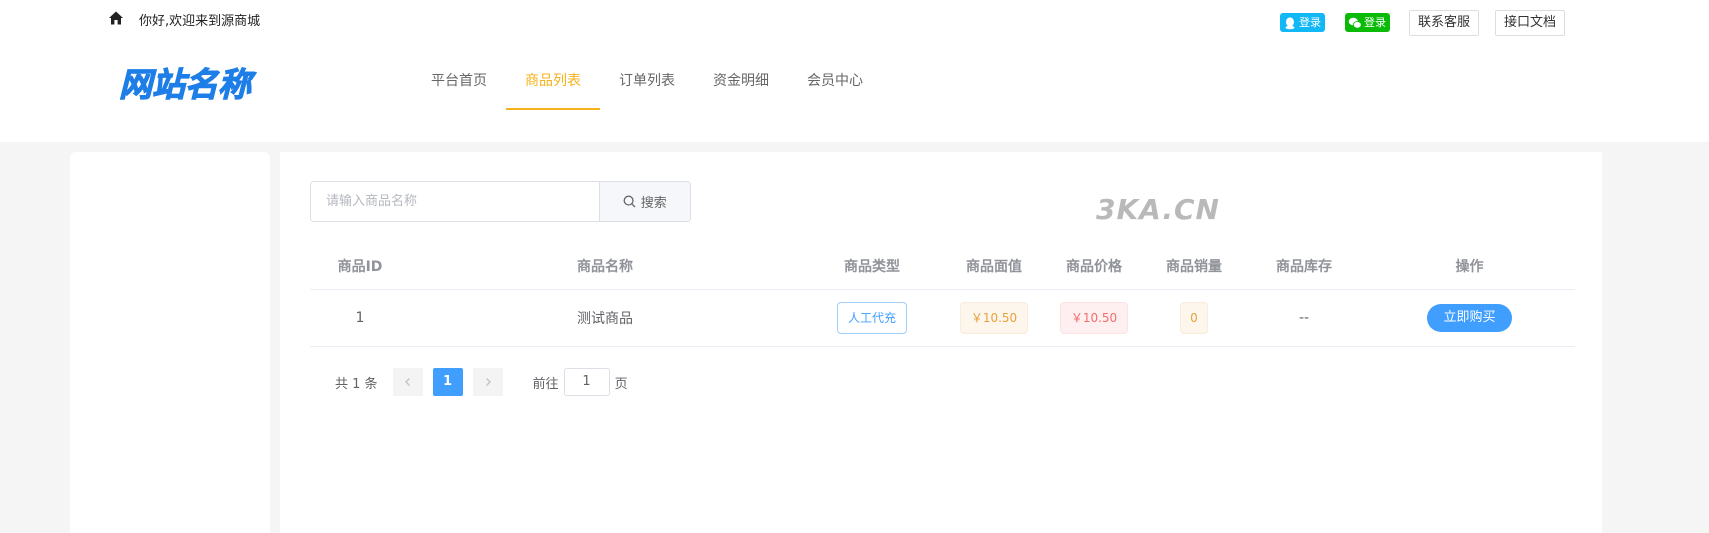 The width and height of the screenshot is (1709, 533). What do you see at coordinates (1304, 318) in the screenshot?
I see `cell-stock: --` at bounding box center [1304, 318].